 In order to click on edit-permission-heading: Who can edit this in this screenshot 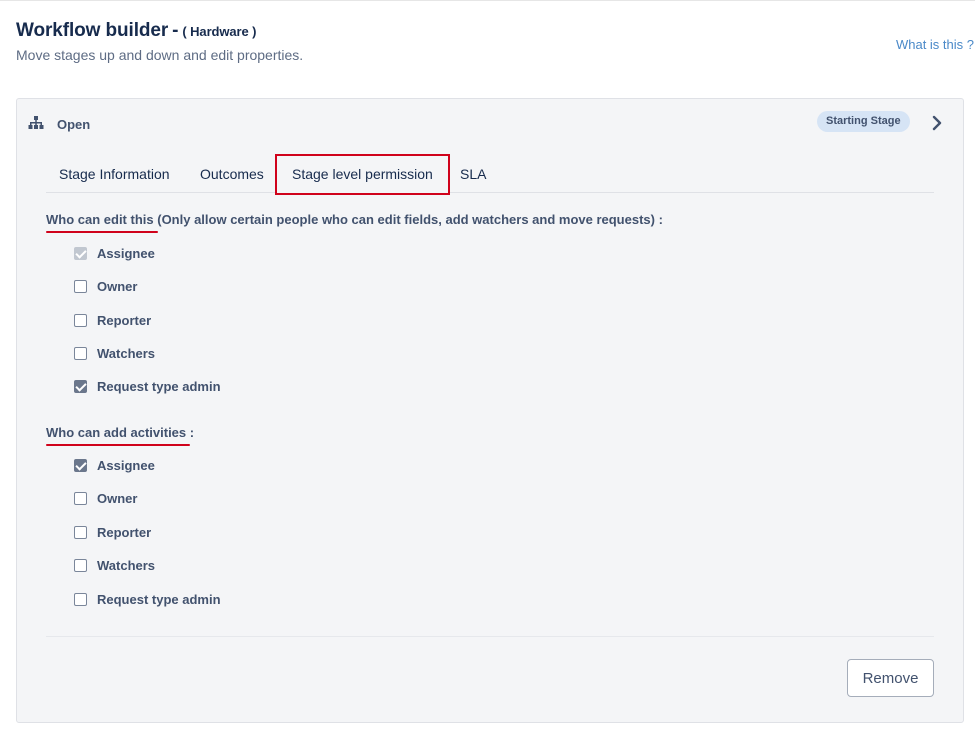, I will do `click(102, 222)`.